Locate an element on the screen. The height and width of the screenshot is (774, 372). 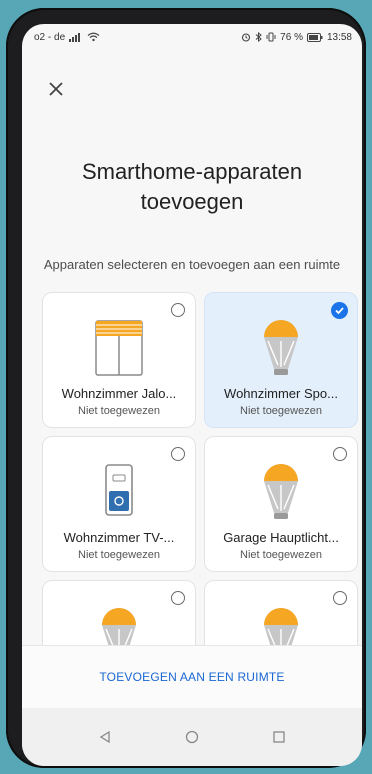
device-card: Wohnzimmer TV-... Niet toegewezen is located at coordinates (119, 504).